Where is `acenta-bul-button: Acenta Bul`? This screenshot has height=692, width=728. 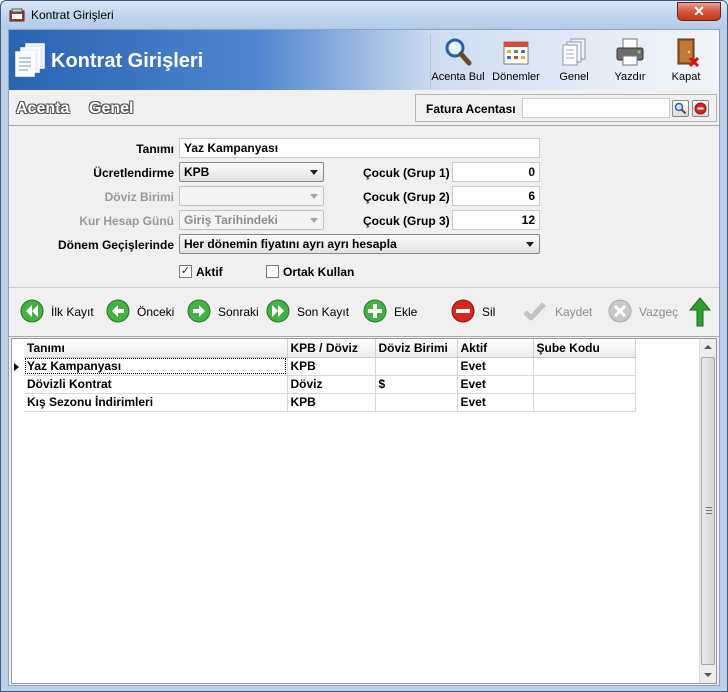
acenta-bul-button: Acenta Bul is located at coordinates (458, 60).